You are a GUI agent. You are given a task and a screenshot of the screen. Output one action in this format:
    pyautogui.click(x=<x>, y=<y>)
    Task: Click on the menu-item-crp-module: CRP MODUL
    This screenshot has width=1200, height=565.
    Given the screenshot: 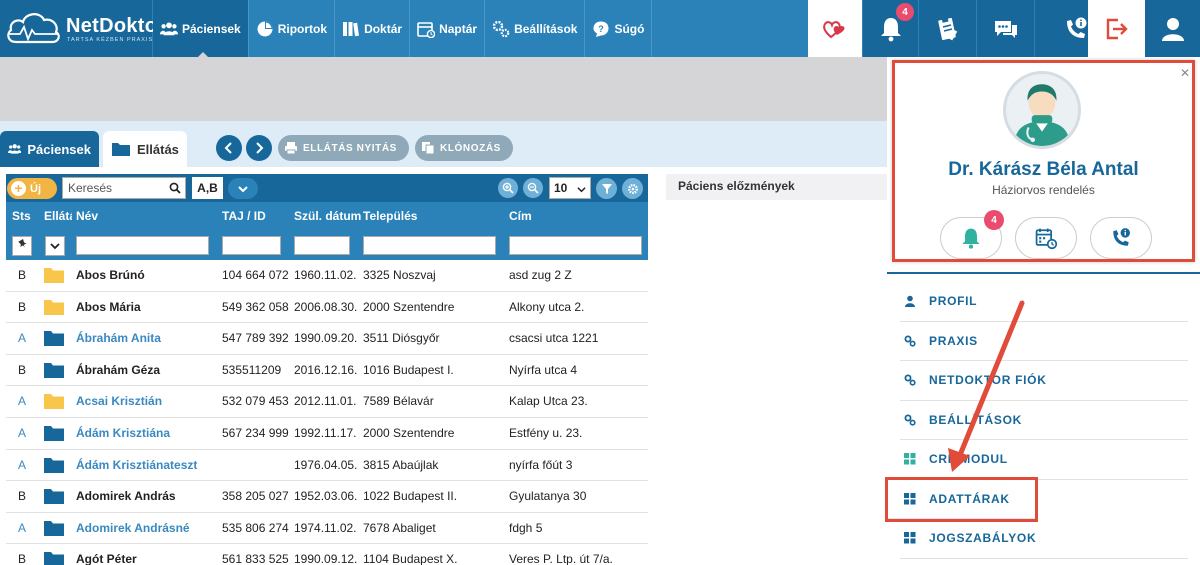 What is the action you would take?
    pyautogui.click(x=1044, y=460)
    